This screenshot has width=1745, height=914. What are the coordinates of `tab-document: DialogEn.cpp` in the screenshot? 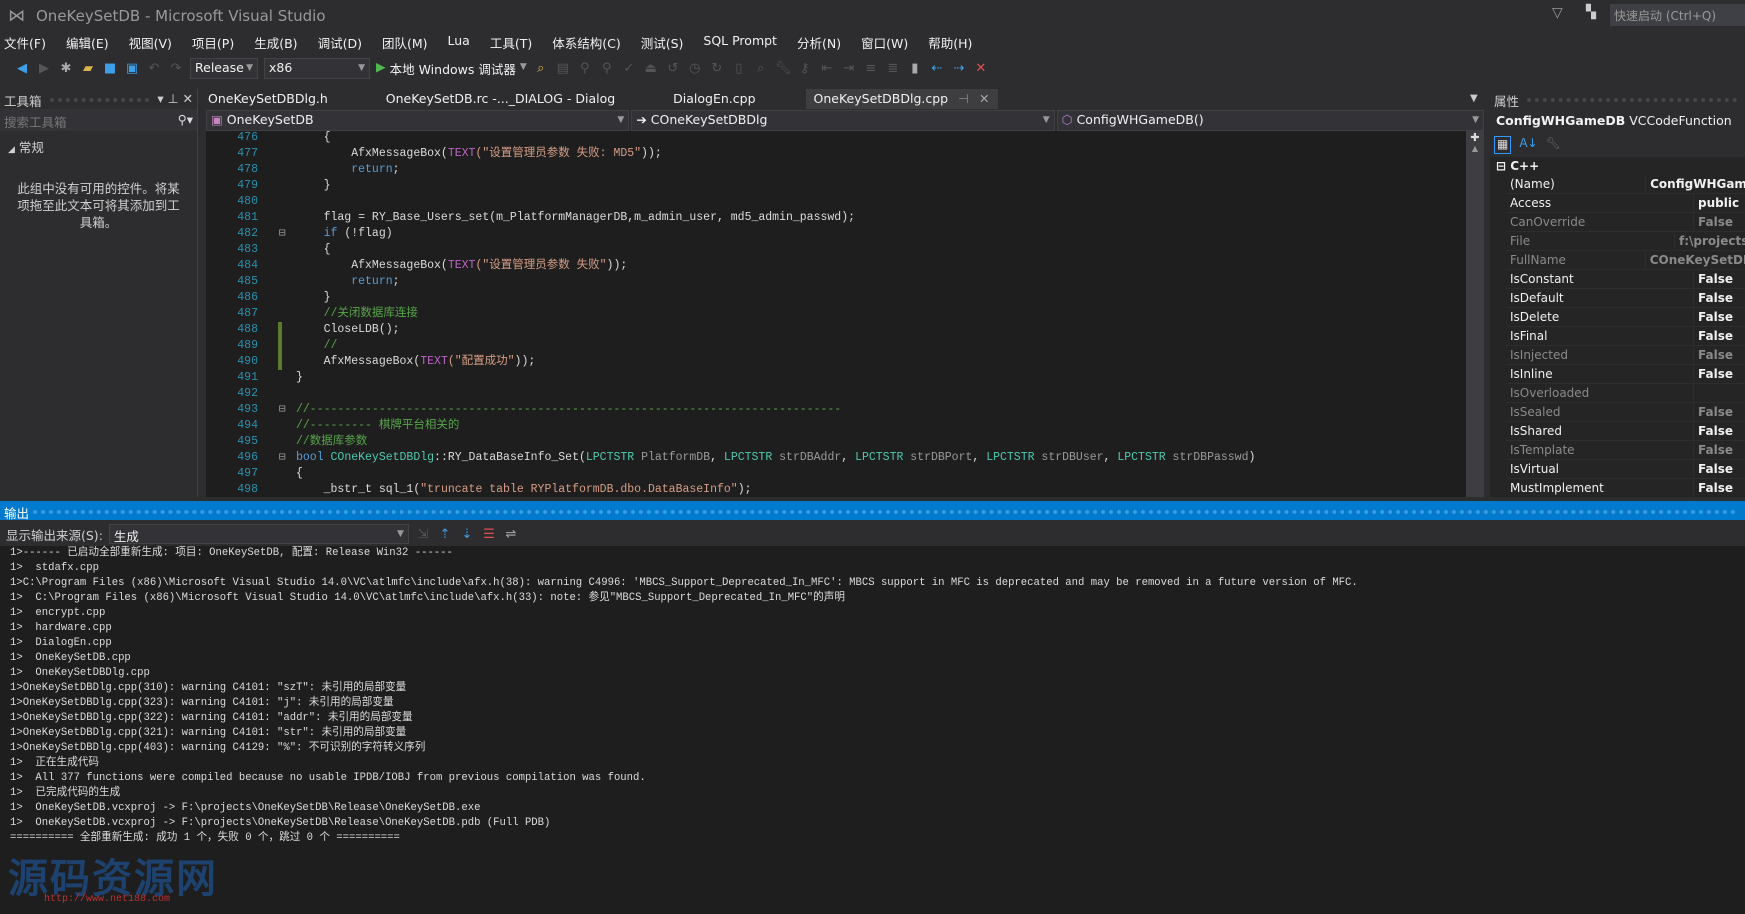 It's located at (714, 99).